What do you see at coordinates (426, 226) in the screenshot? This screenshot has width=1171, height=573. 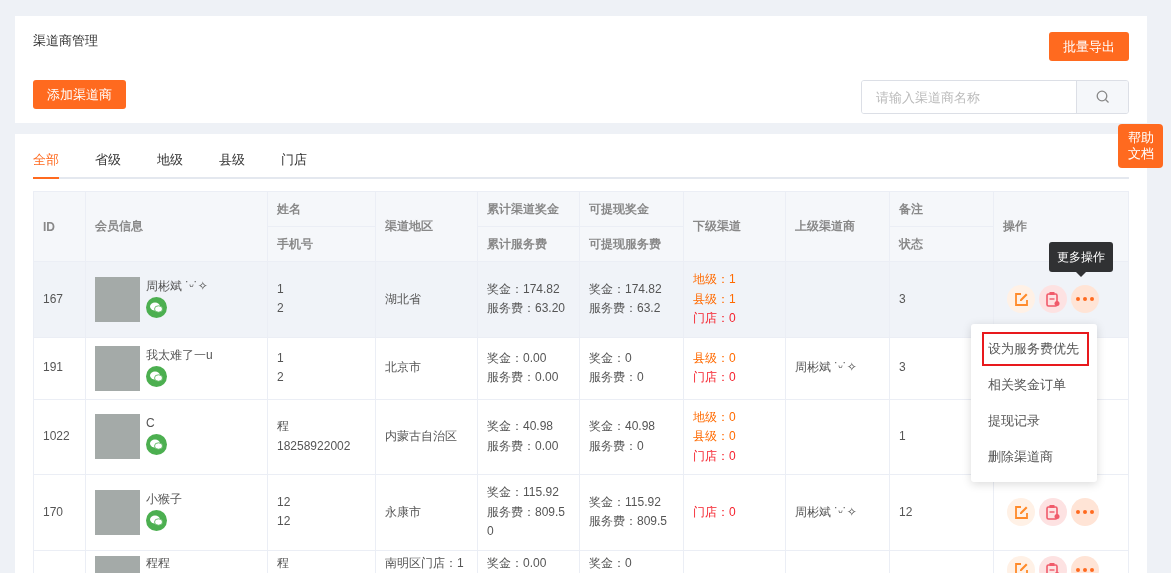 I see `column-header: 渠道地区` at bounding box center [426, 226].